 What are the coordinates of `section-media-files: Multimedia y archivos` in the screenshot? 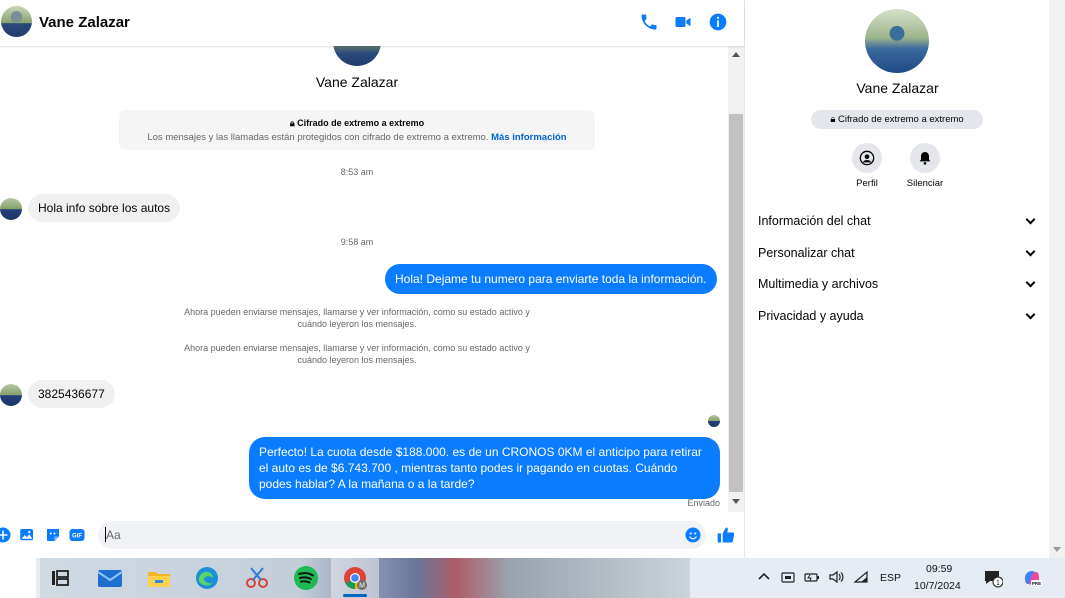 It's located at (898, 287).